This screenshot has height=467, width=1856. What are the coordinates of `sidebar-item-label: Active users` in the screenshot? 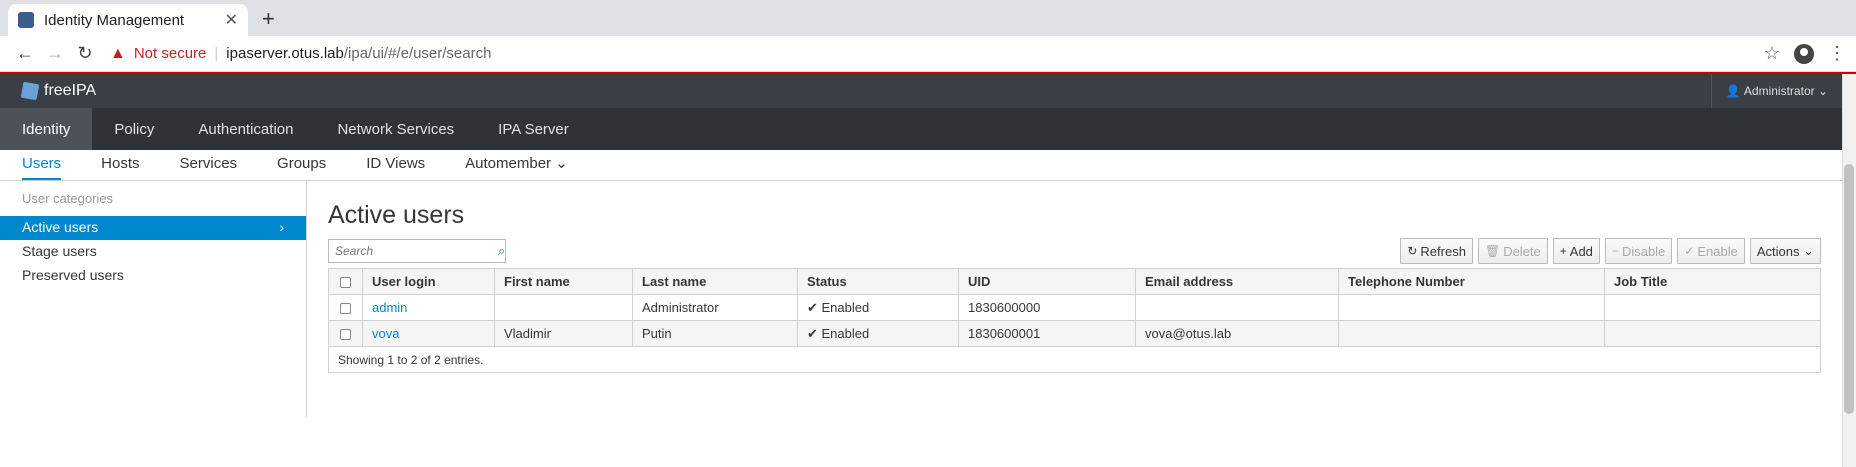 It's located at (60, 227).